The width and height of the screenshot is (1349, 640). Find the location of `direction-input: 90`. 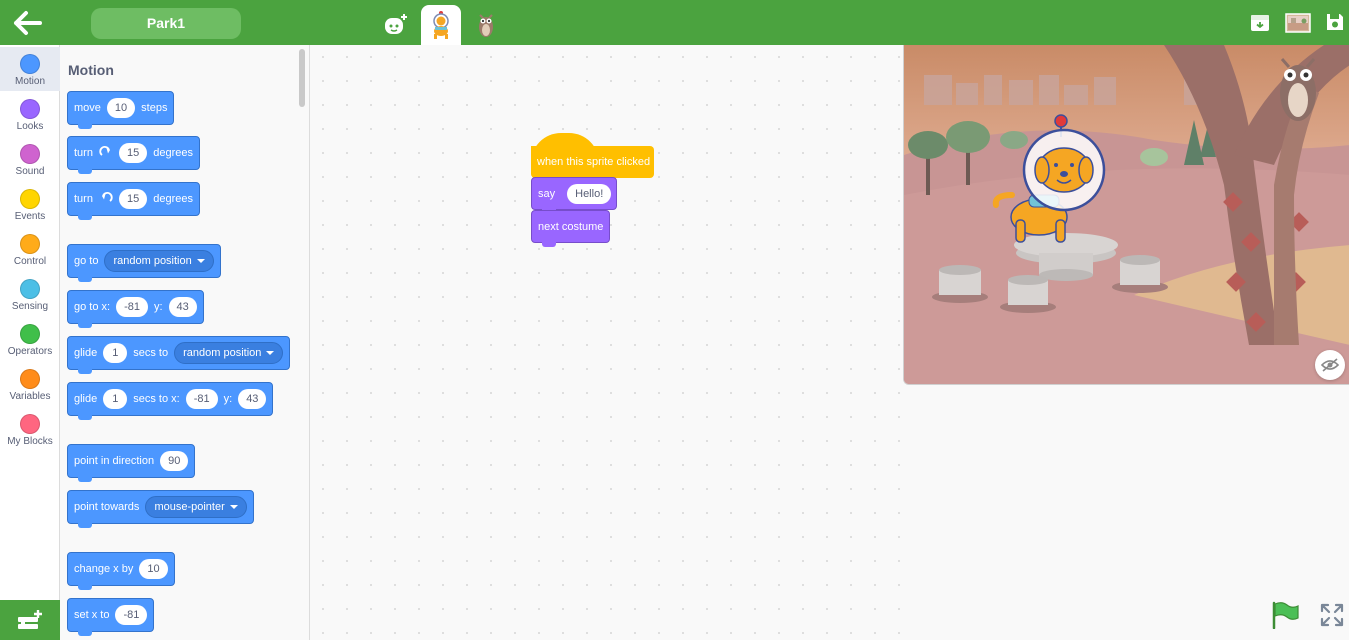

direction-input: 90 is located at coordinates (174, 461).